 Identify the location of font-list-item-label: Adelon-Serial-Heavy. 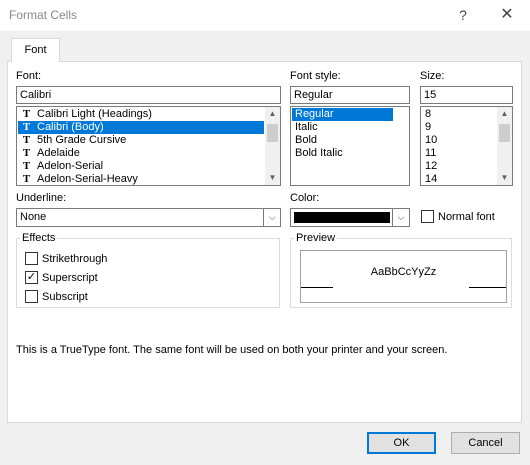
(87, 179).